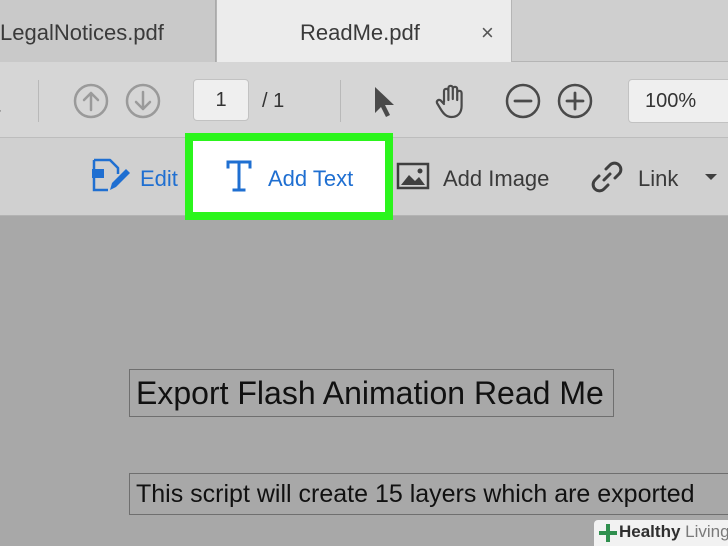  What do you see at coordinates (608, 533) in the screenshot?
I see `leaf-cross-icon` at bounding box center [608, 533].